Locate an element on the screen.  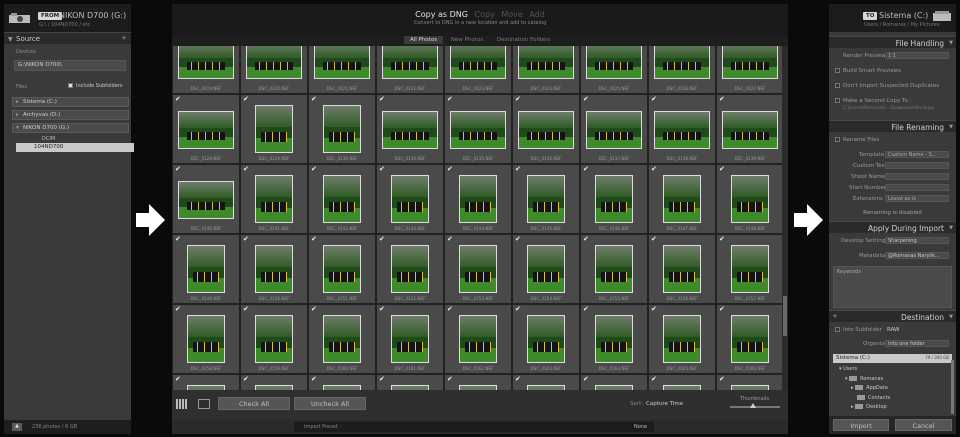
import-preset-dropdown: None is located at coordinates (640, 427).